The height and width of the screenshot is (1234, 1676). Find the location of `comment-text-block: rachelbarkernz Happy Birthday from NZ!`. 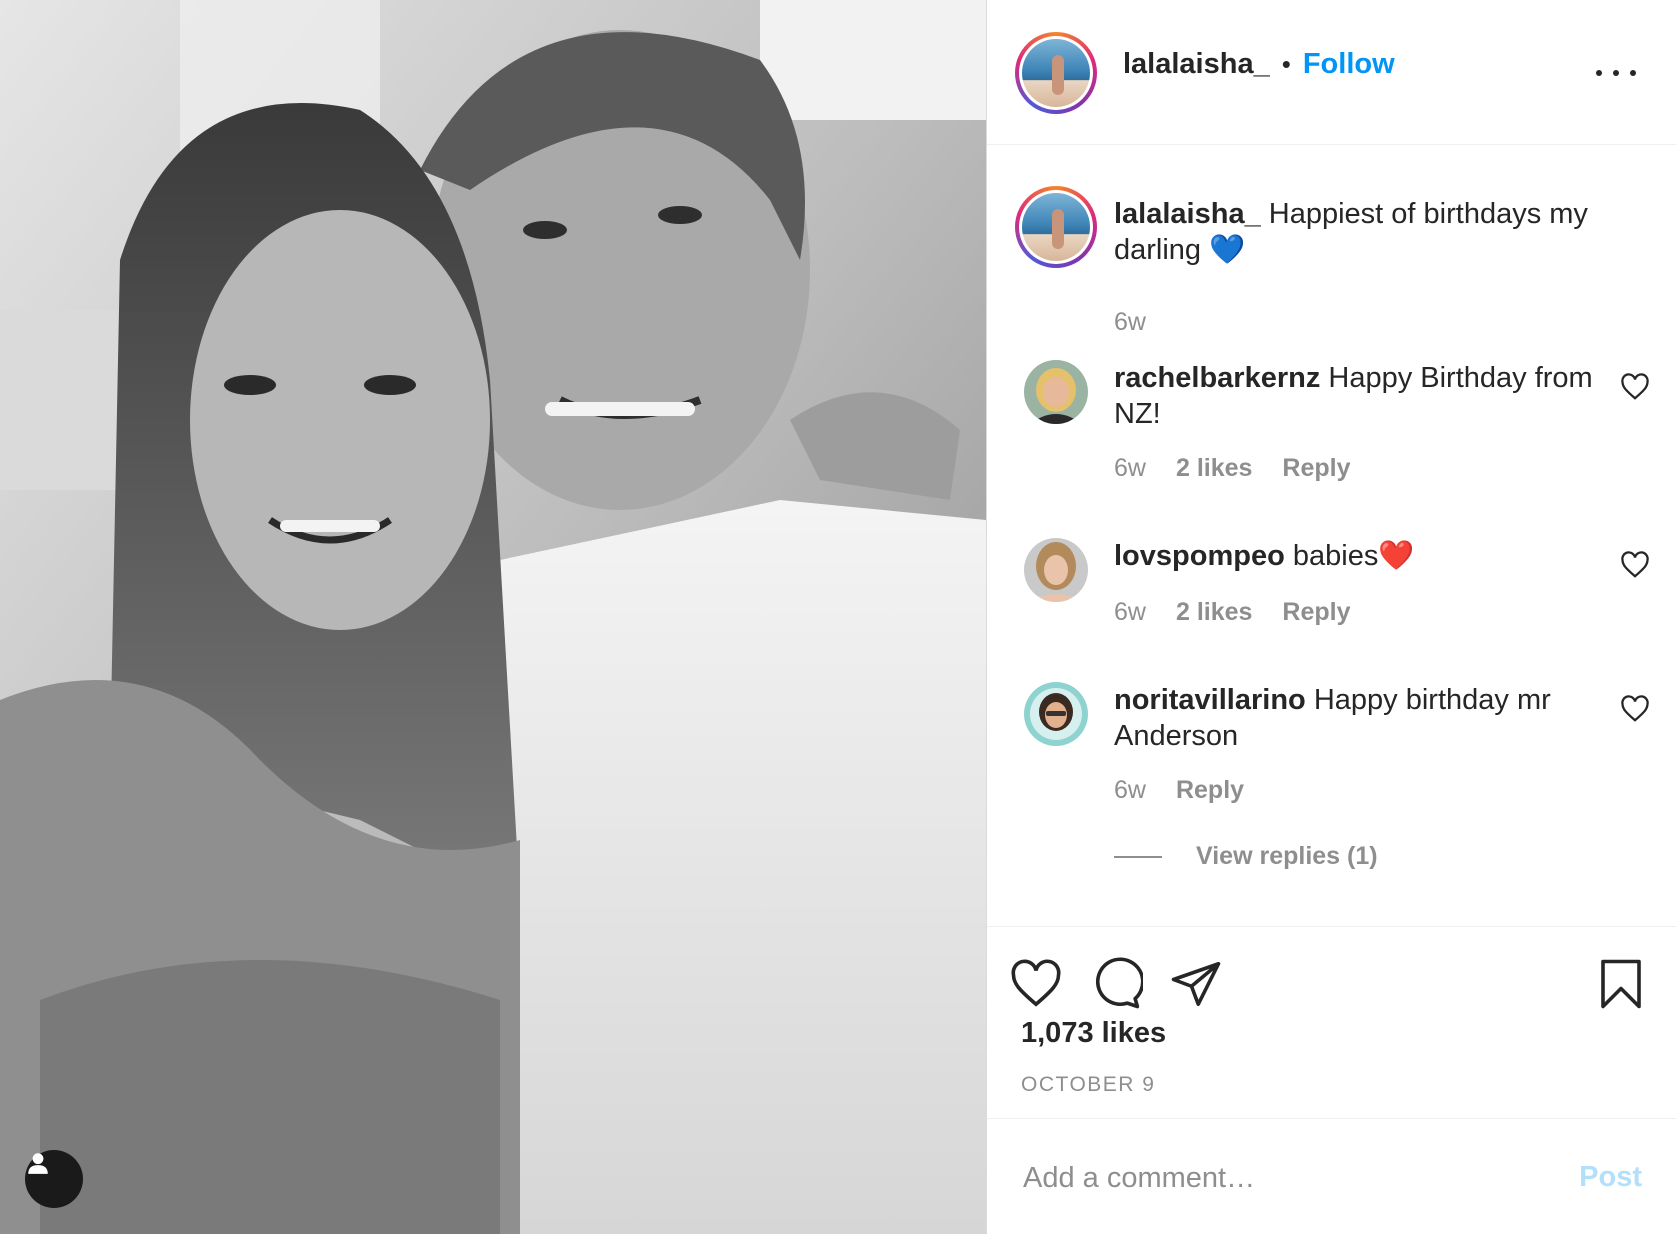

comment-text-block: rachelbarkernz Happy Birthday from NZ! is located at coordinates (1354, 396).